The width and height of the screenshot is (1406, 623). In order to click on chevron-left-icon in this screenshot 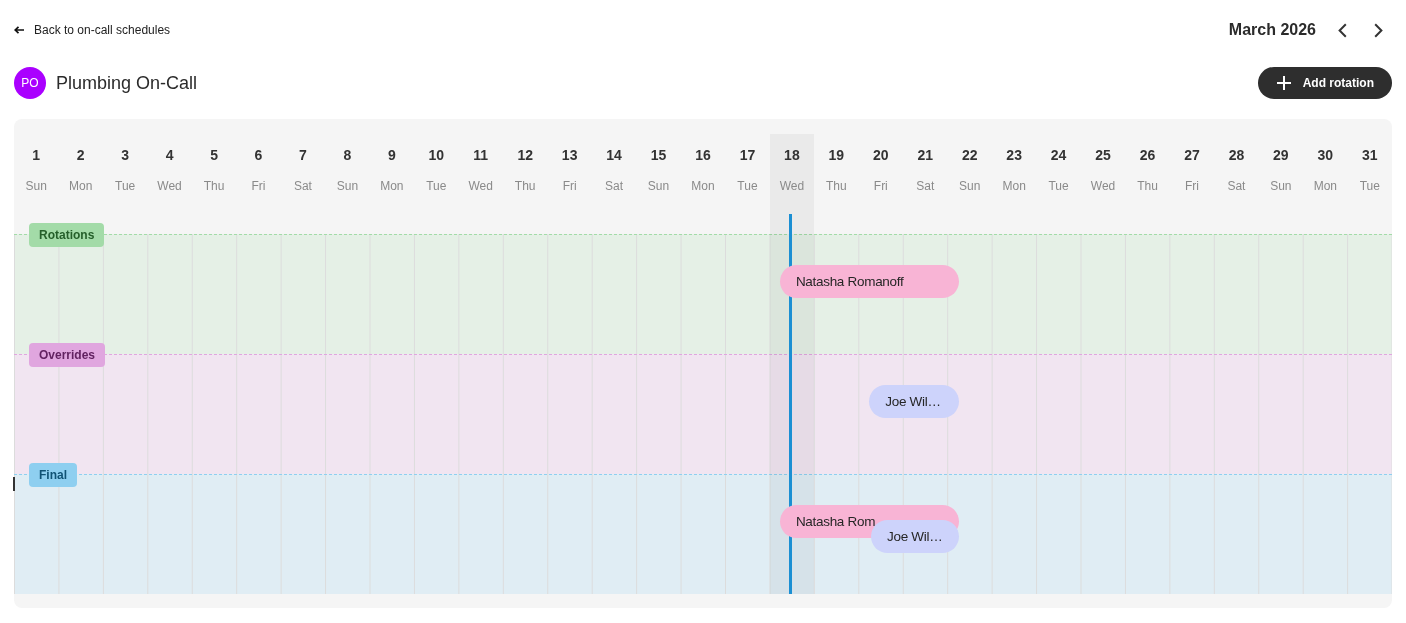, I will do `click(1342, 30)`.